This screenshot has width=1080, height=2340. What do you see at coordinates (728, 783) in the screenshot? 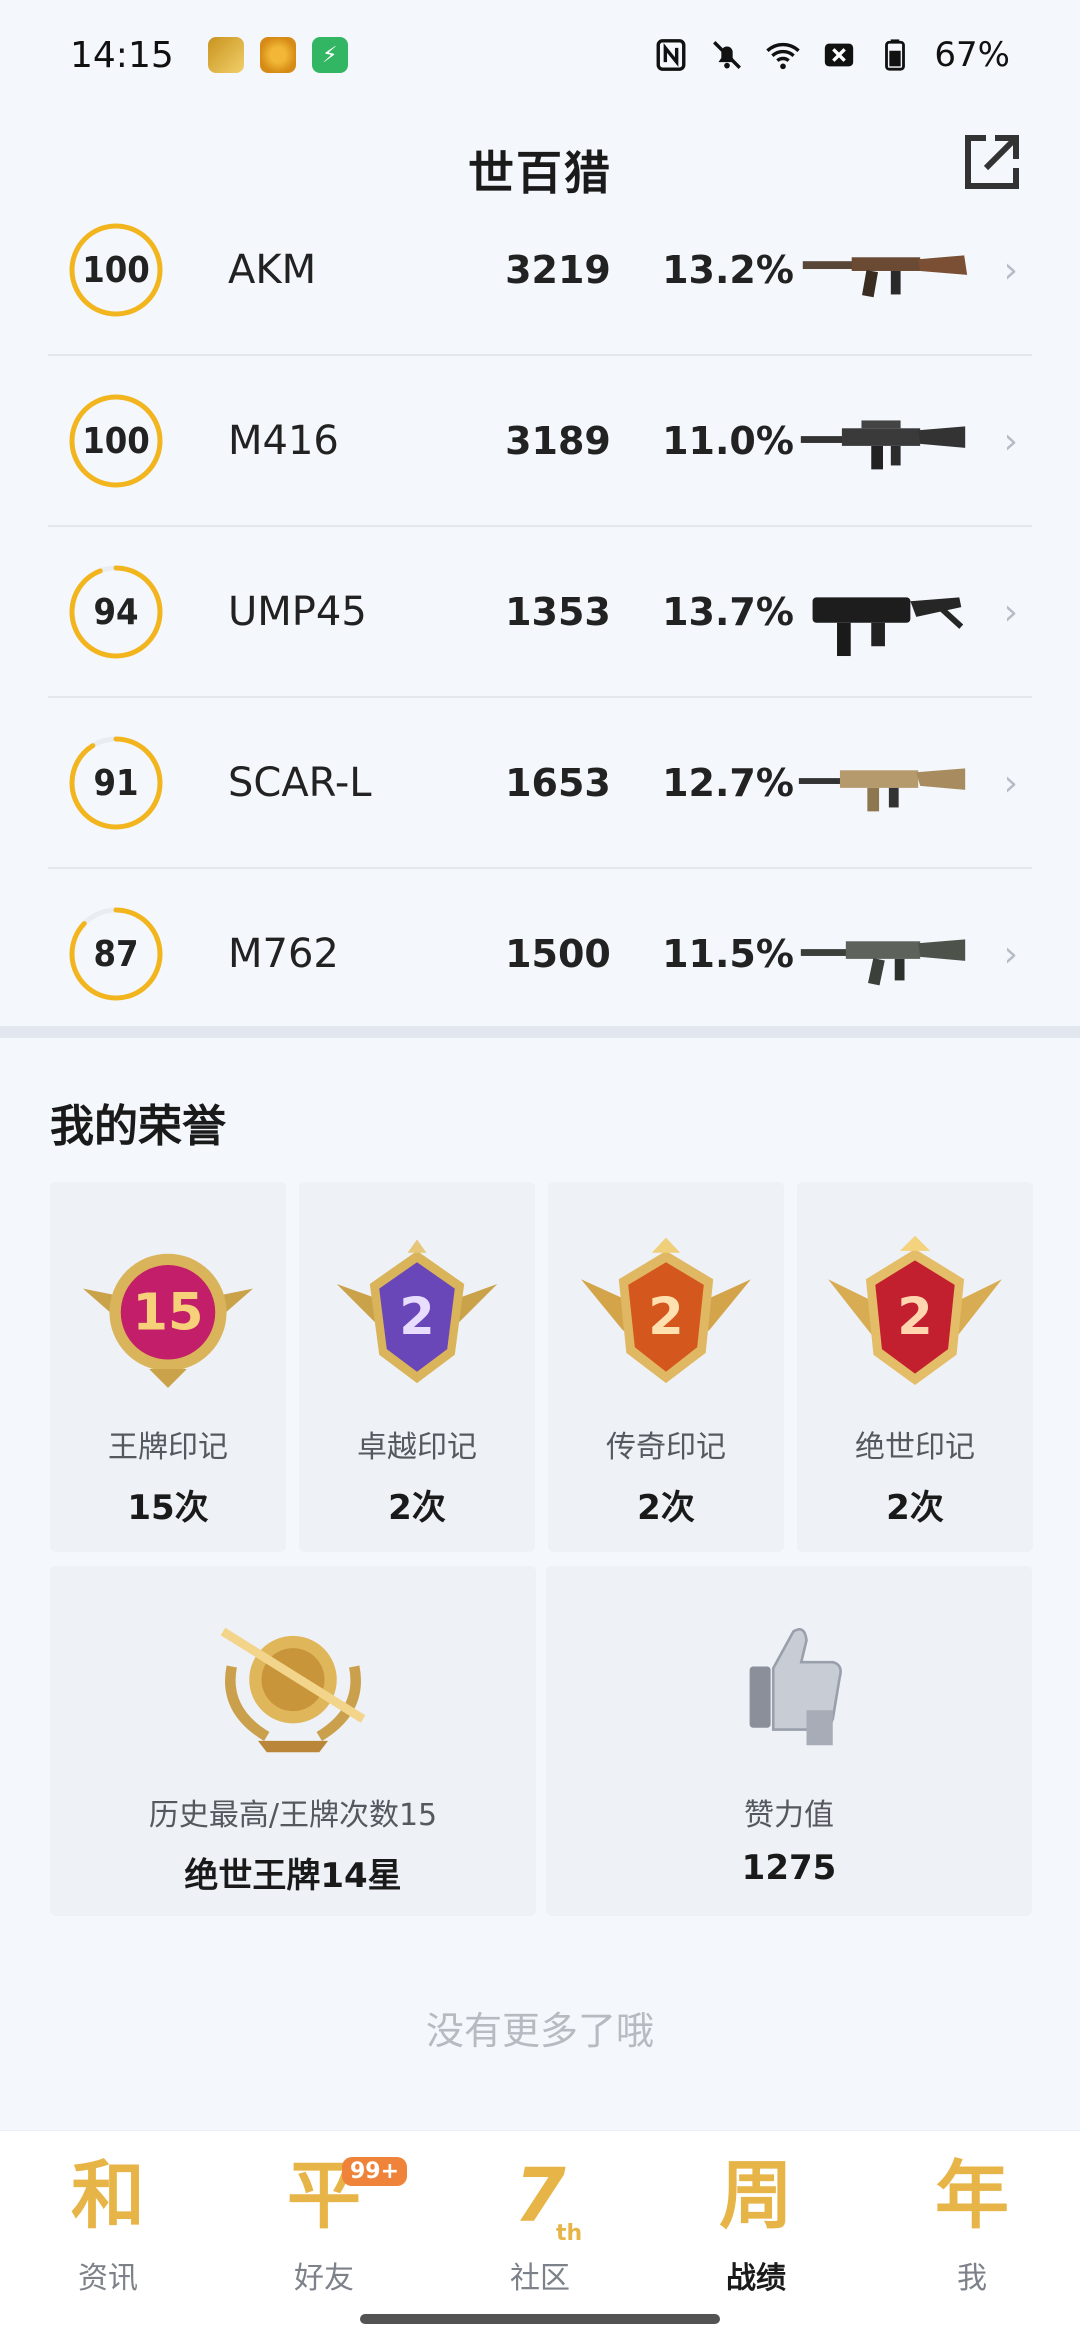
I see `weapon-rate: 12.7%` at bounding box center [728, 783].